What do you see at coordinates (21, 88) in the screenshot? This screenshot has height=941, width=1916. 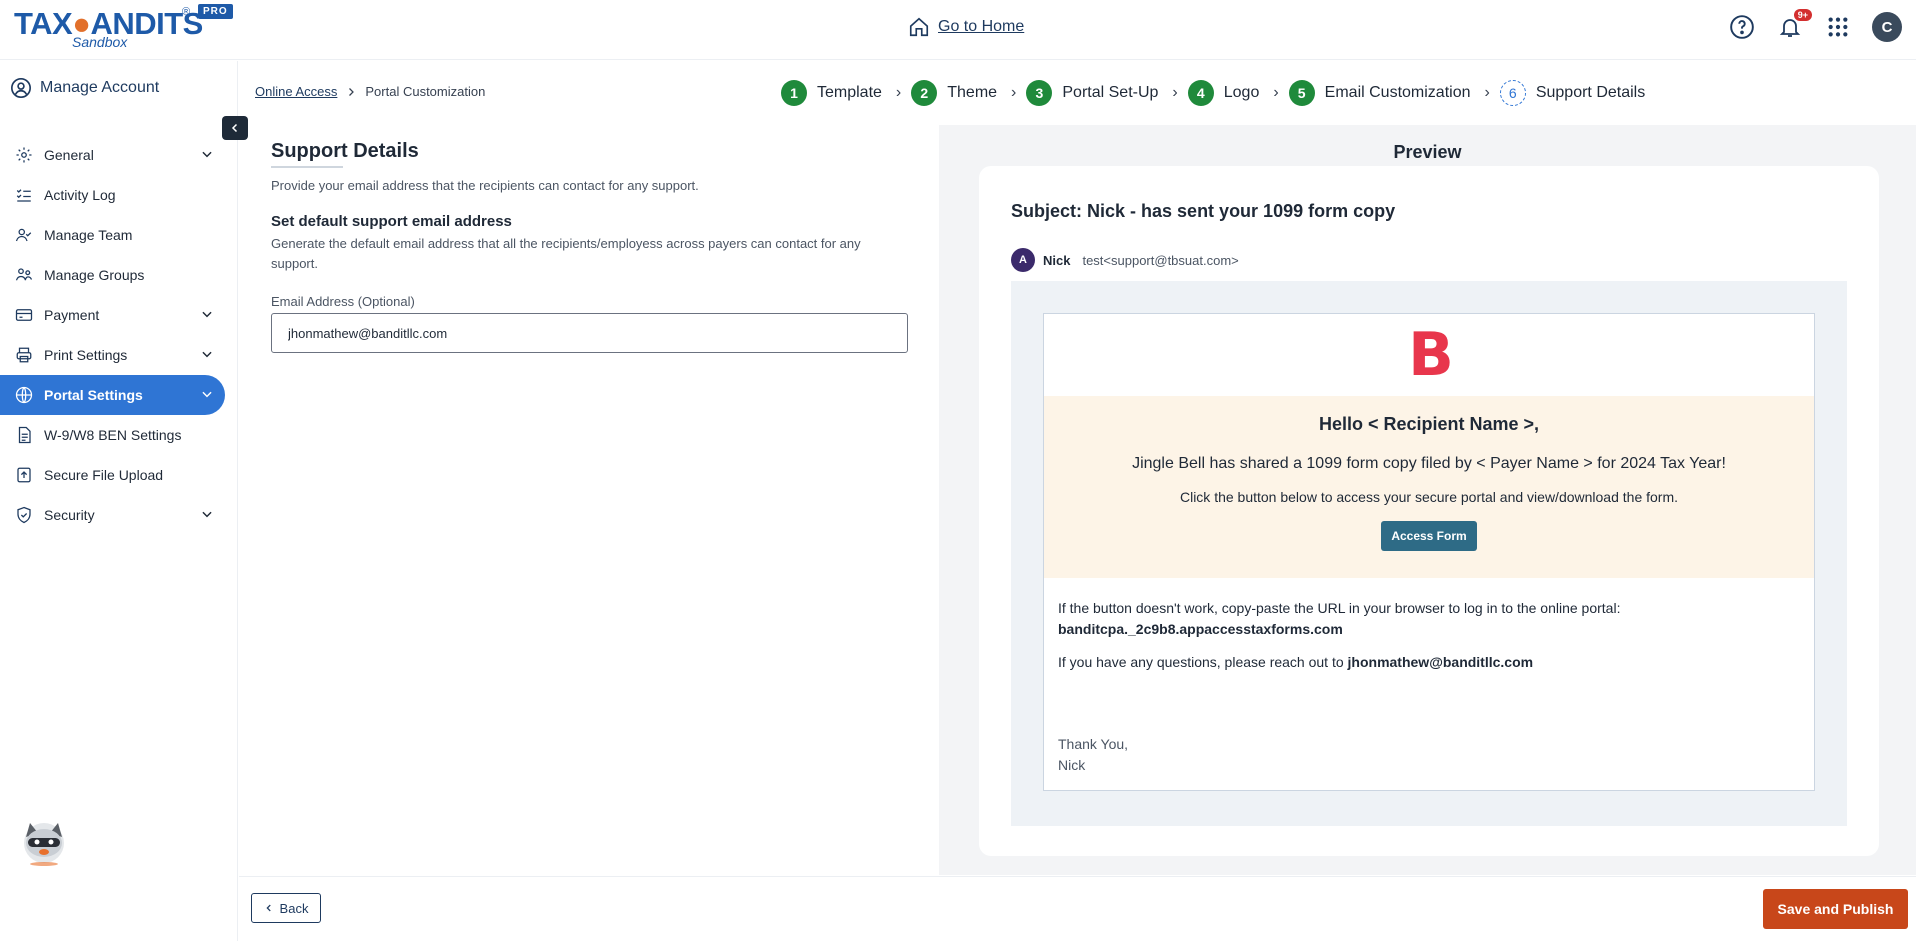 I see `user-circle-icon` at bounding box center [21, 88].